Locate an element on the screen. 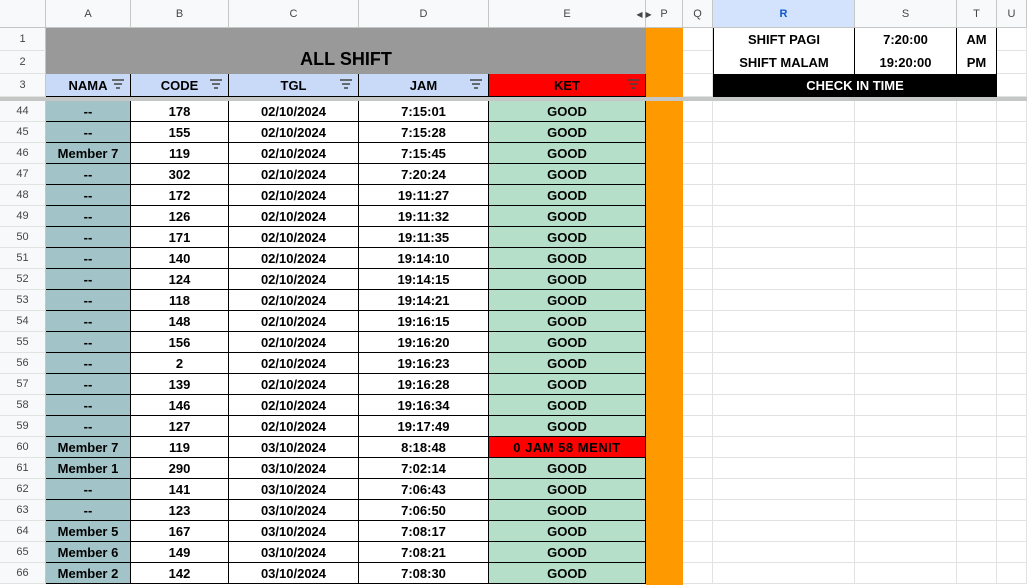 The width and height of the screenshot is (1027, 585). column-header-d: D is located at coordinates (424, 14).